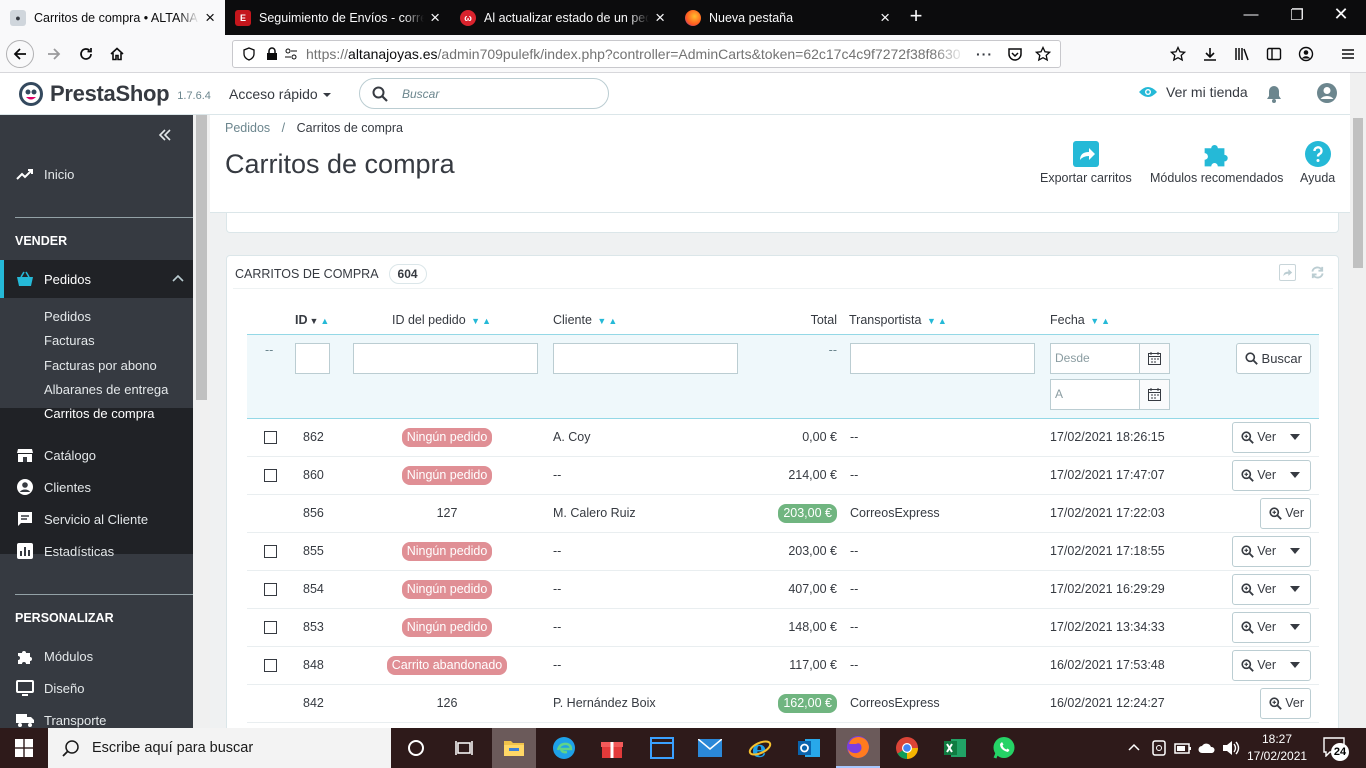 The height and width of the screenshot is (768, 1366). What do you see at coordinates (272, 54) in the screenshot?
I see `lock-icon` at bounding box center [272, 54].